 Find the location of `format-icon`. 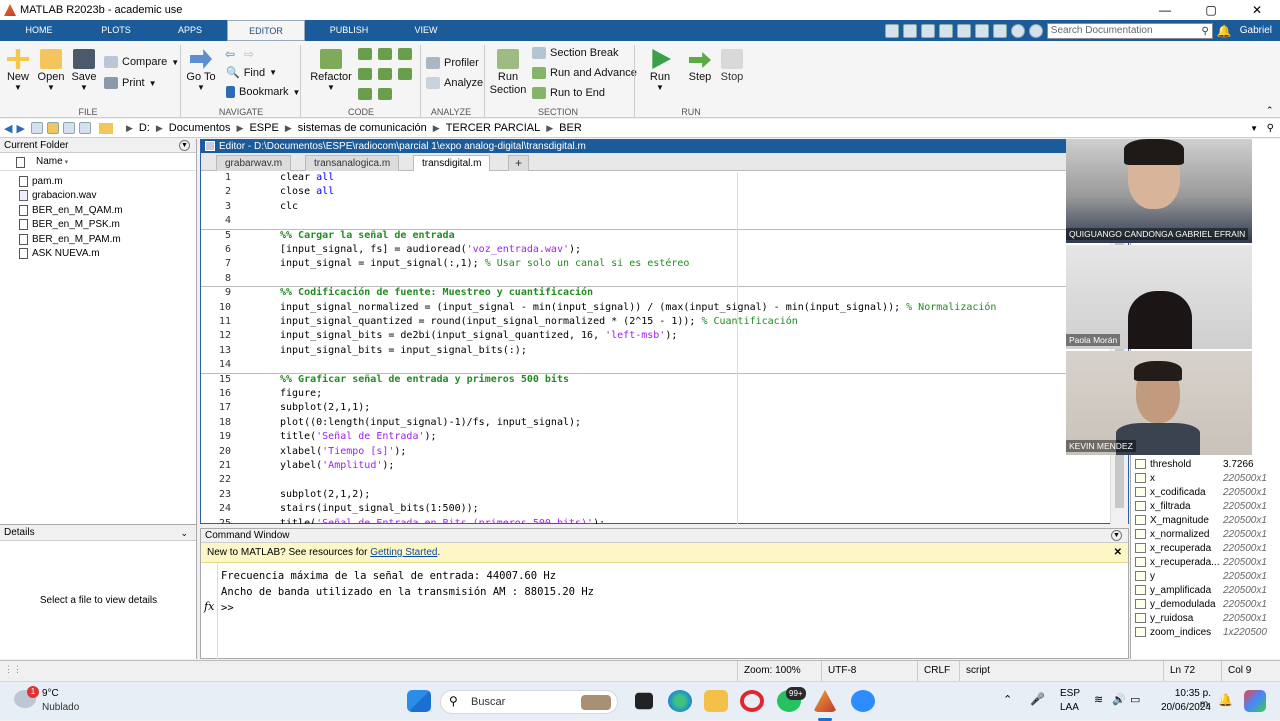

format-icon is located at coordinates (365, 94).